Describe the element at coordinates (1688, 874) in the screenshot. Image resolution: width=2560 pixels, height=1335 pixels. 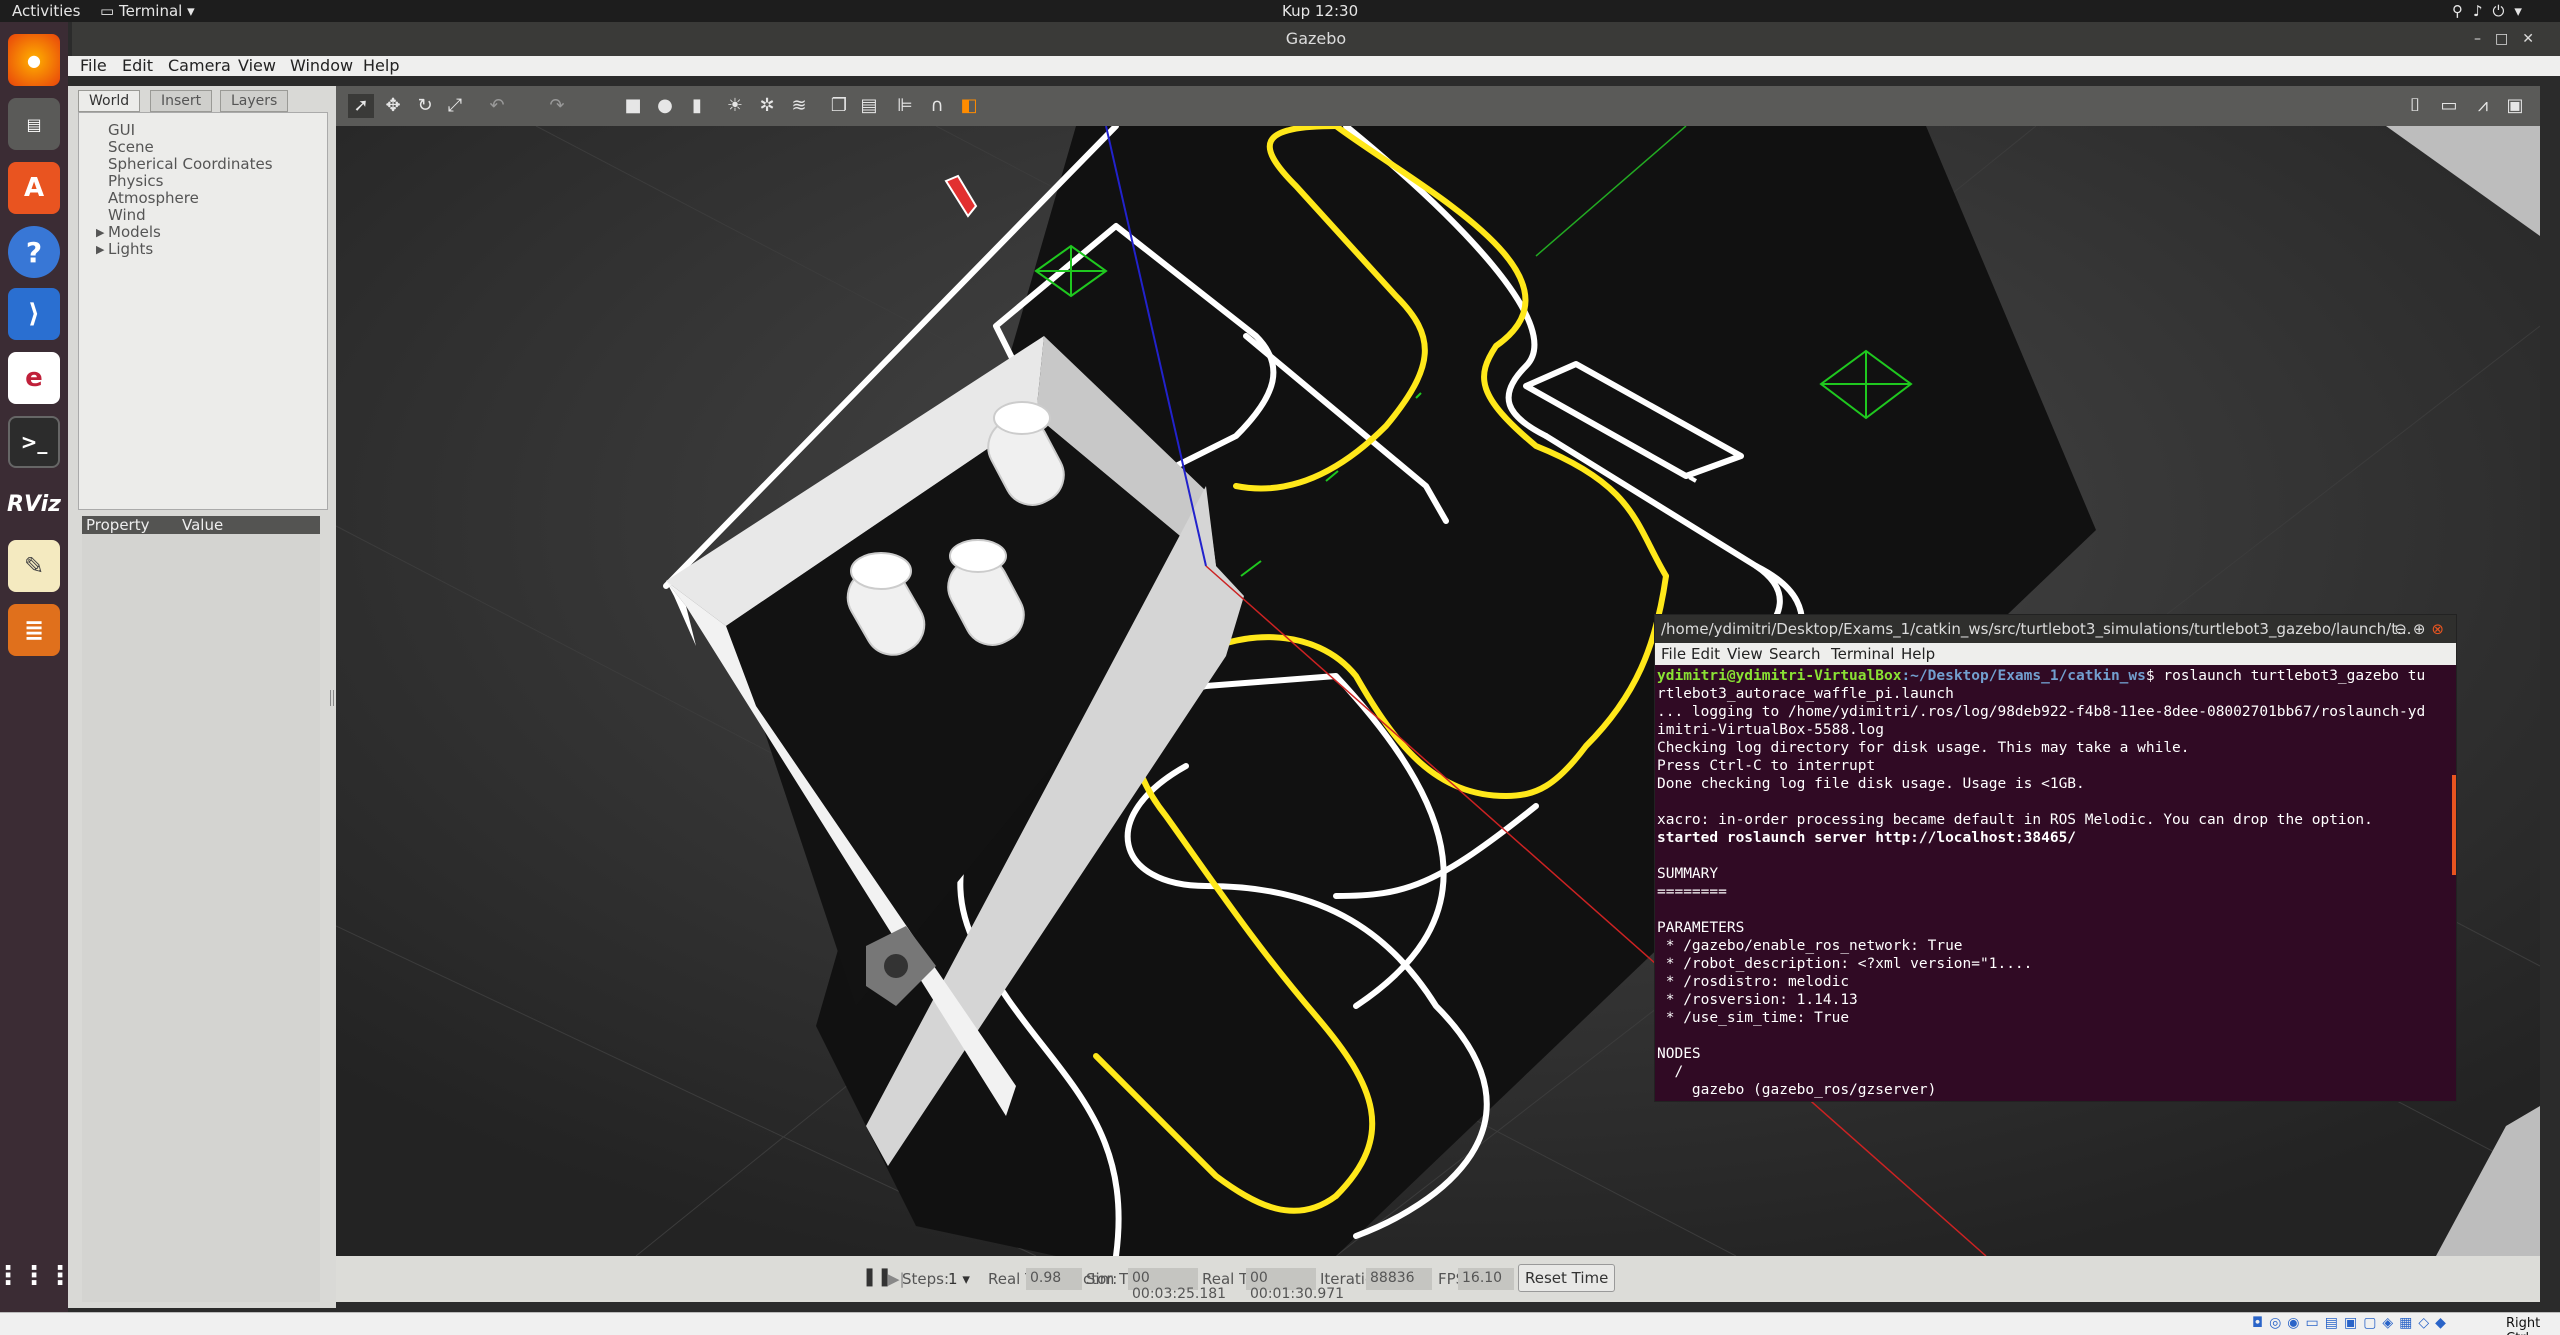
I see `output-line: SUMMARY` at that location.